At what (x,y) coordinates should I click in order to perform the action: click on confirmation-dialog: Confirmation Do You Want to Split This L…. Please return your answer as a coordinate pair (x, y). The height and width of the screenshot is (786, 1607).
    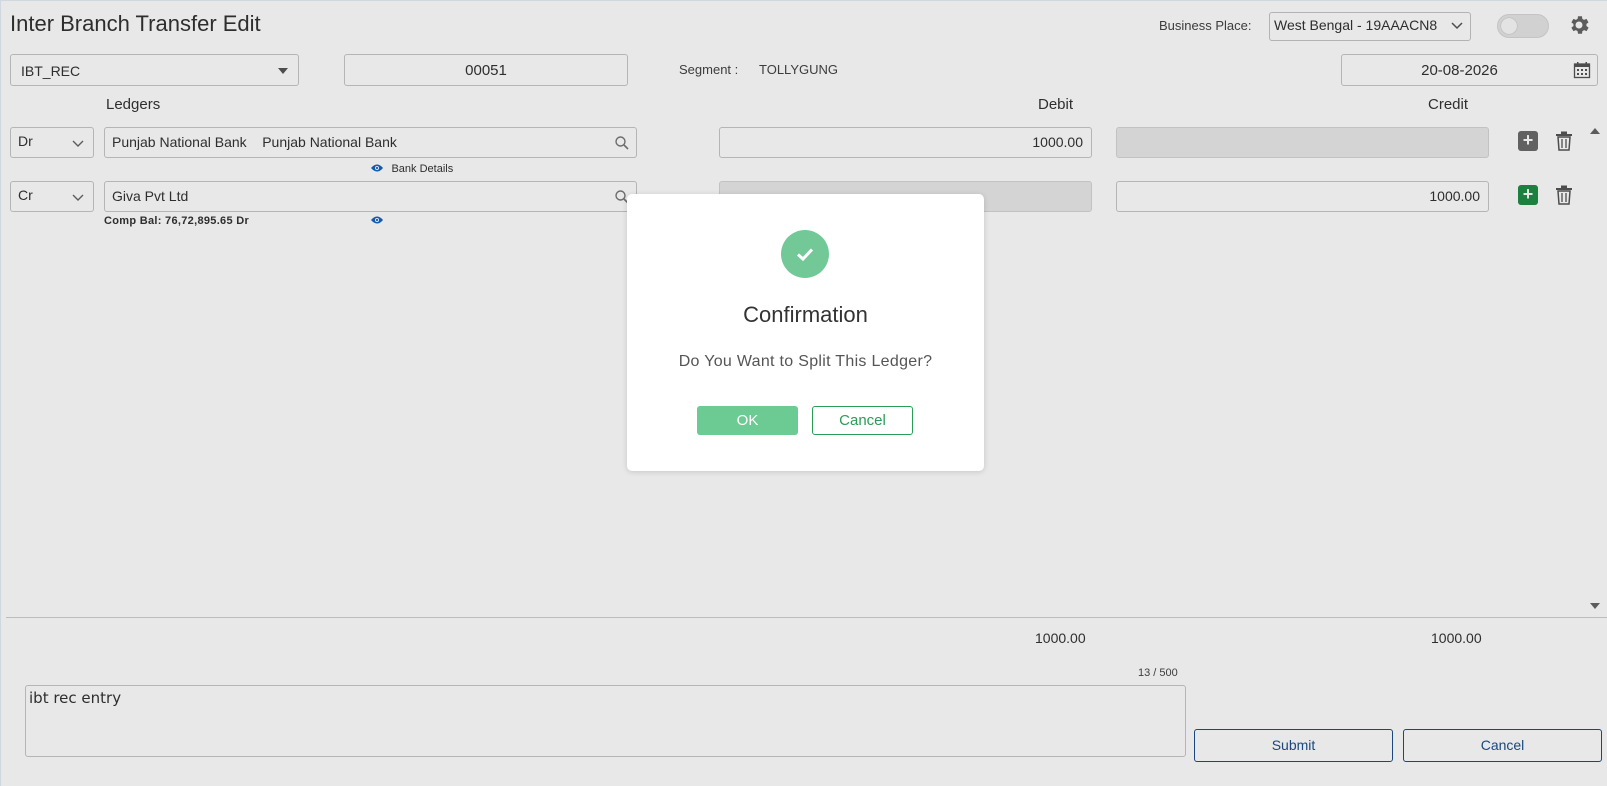
    Looking at the image, I should click on (805, 332).